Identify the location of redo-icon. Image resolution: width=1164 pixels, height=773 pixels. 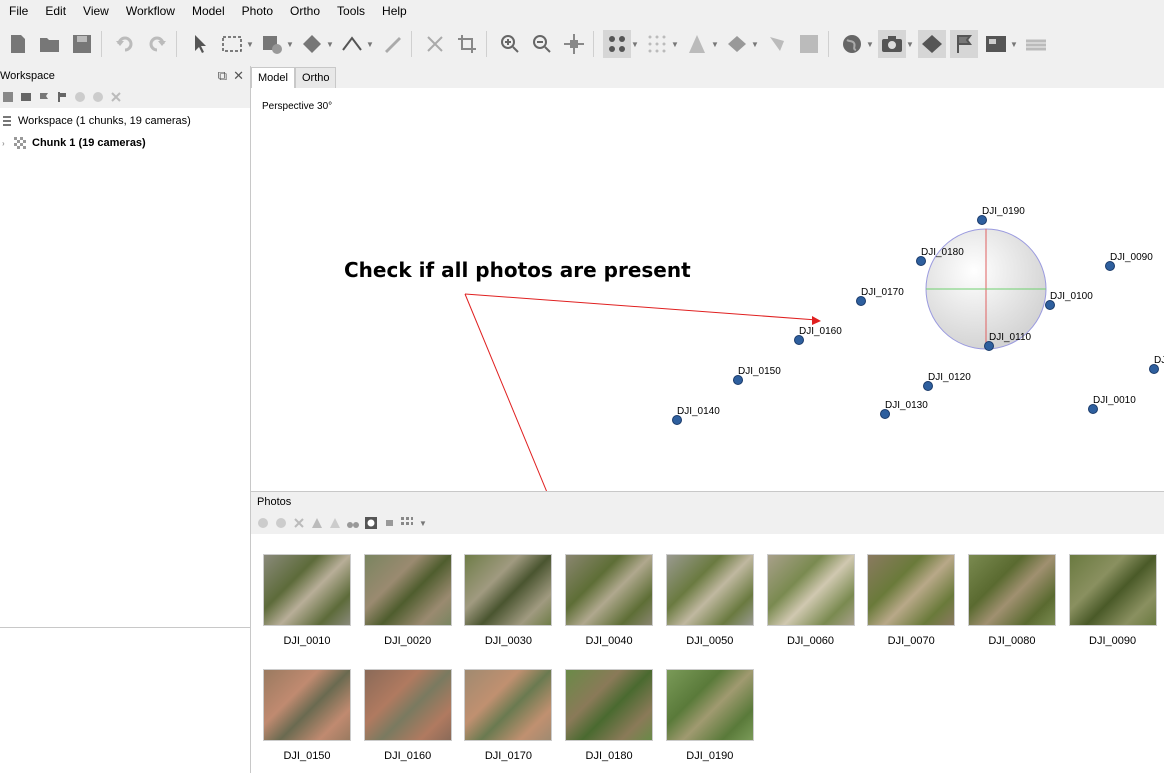
(157, 44).